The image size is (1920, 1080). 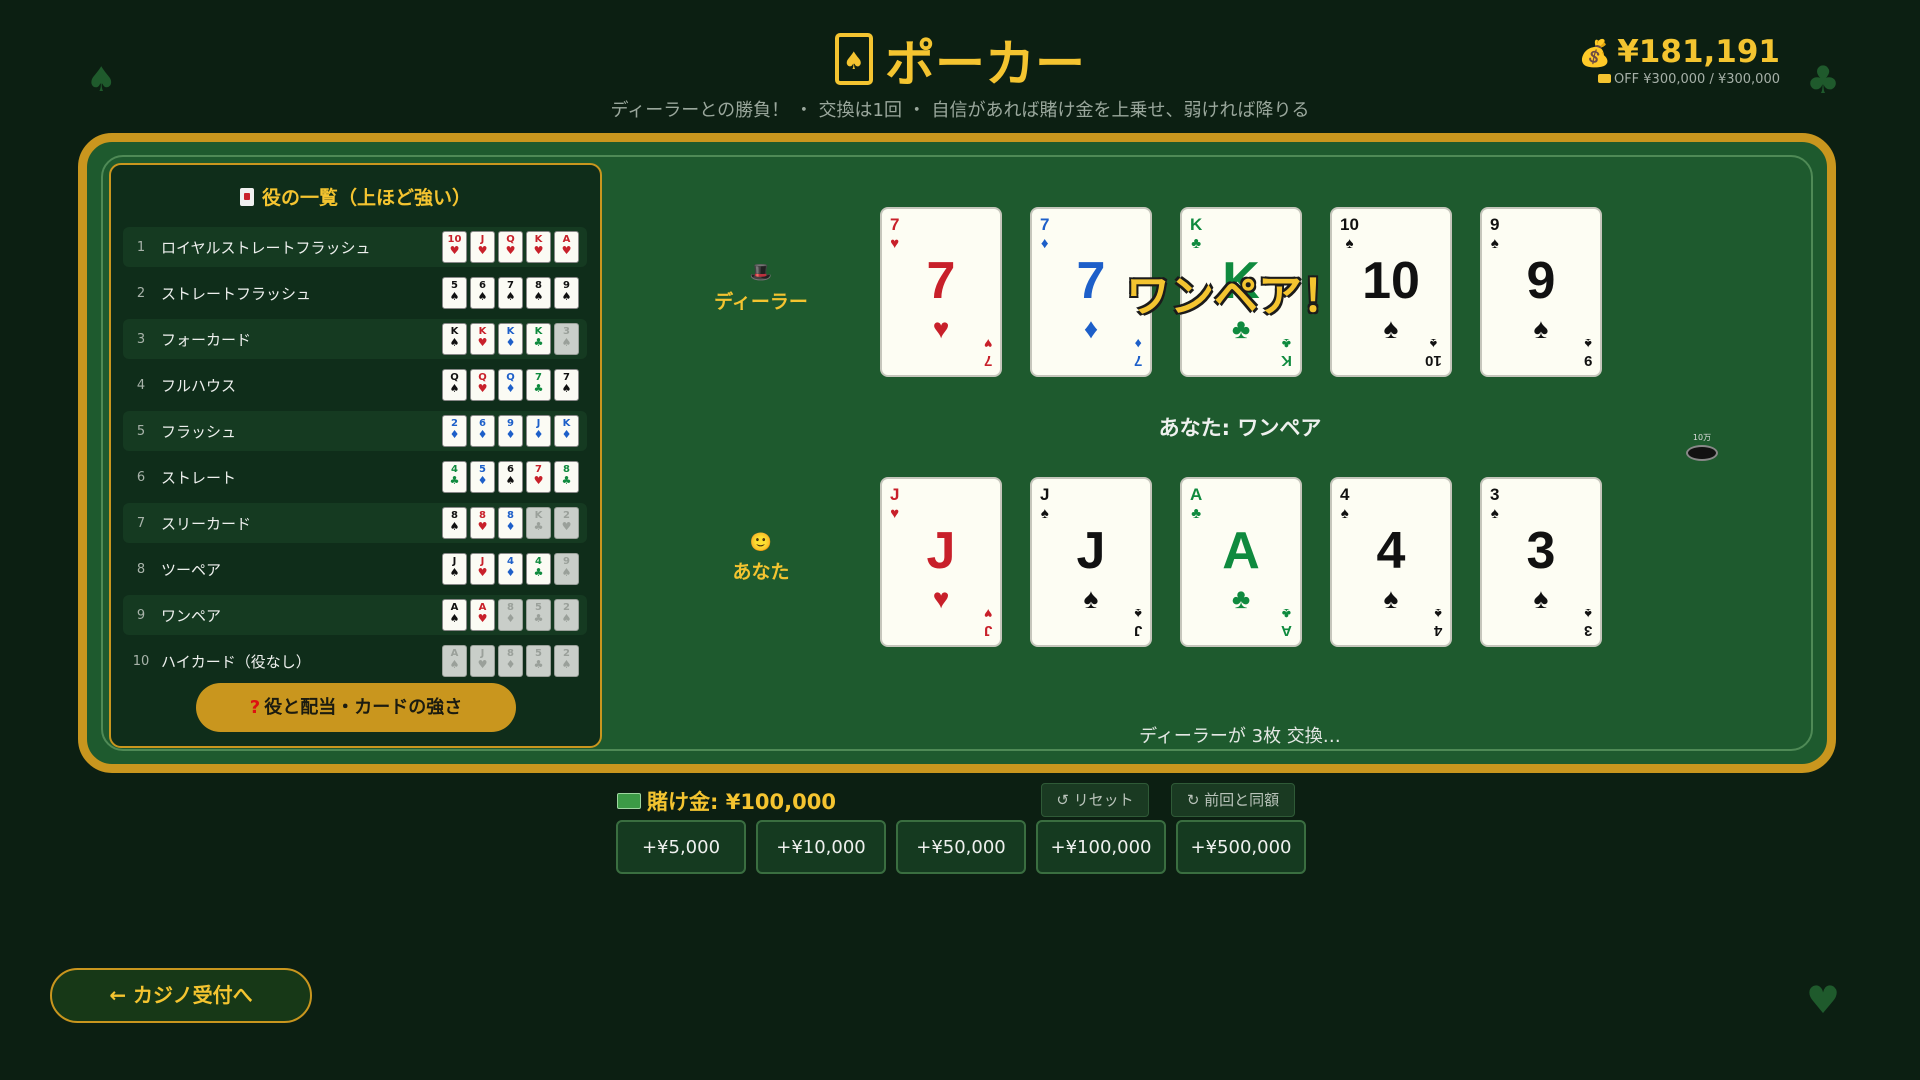 I want to click on mini-card: K ♠, so click(x=454, y=339).